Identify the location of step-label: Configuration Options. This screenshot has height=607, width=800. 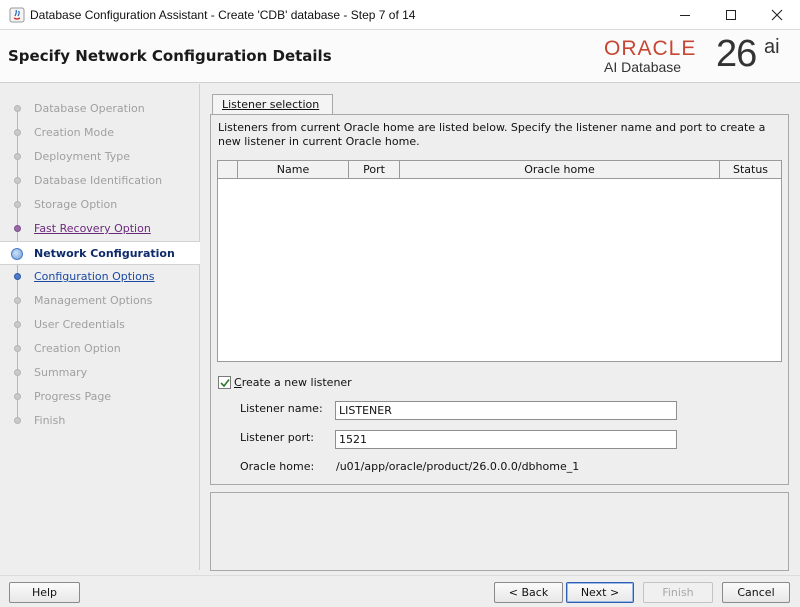
(94, 276).